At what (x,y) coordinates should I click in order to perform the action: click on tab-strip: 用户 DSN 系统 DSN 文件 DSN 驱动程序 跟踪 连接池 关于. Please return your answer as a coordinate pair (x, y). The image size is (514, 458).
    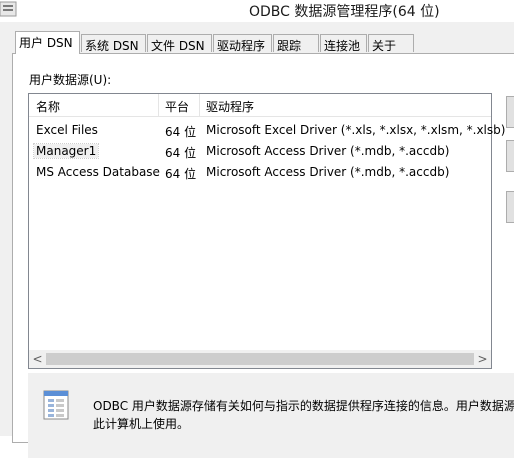
    Looking at the image, I should click on (257, 38).